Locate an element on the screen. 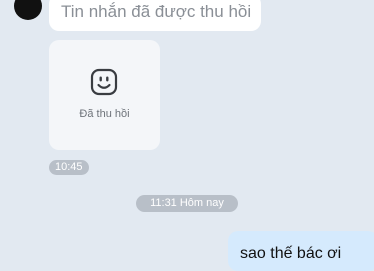 The width and height of the screenshot is (374, 271). recalled-message-text: Tin nhắn đã được thu hồi is located at coordinates (156, 11).